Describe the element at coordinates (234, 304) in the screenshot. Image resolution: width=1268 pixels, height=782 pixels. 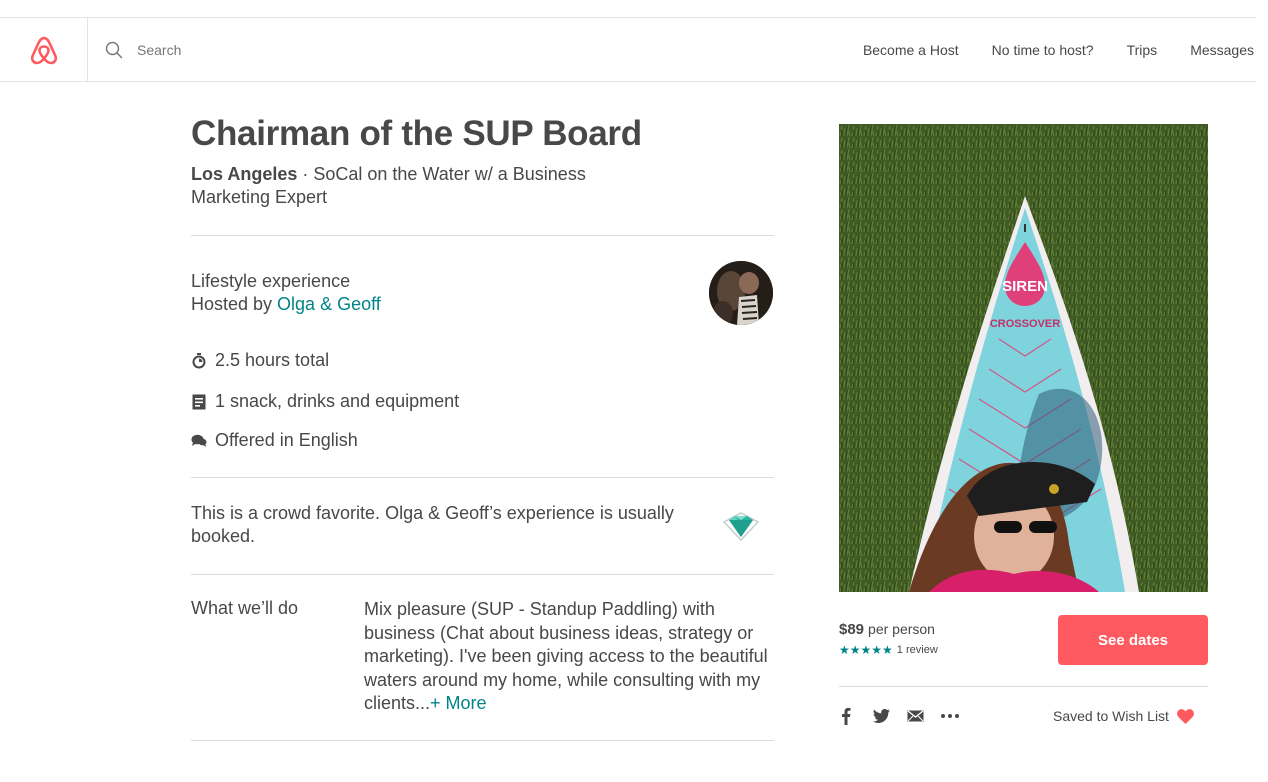
I see `hosted-by-prefix: Hosted by` at that location.